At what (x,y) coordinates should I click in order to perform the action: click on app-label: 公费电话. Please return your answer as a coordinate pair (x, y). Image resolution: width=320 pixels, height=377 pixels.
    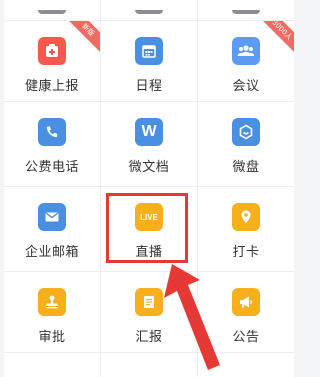
    Looking at the image, I should click on (51, 167).